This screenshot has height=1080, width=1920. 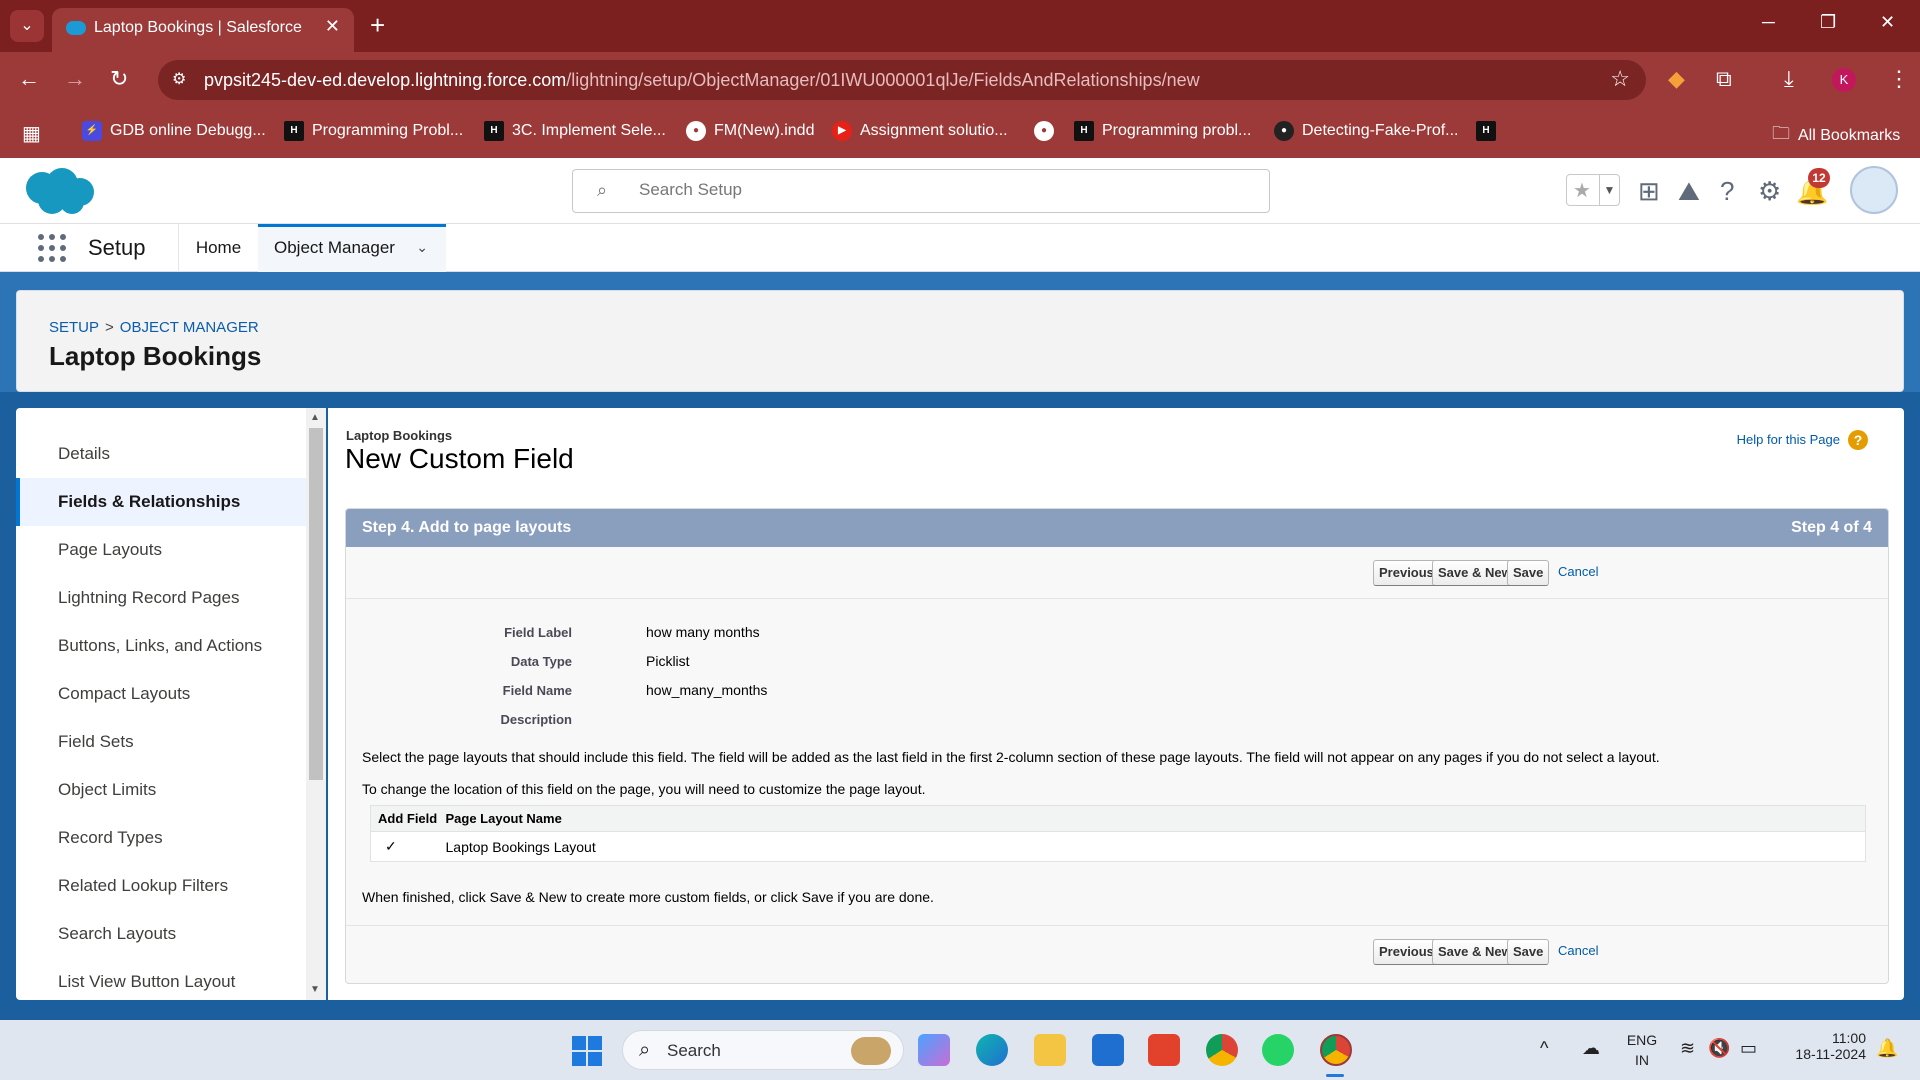 I want to click on sidebar-item-record-types: Record Types, so click(x=161, y=838).